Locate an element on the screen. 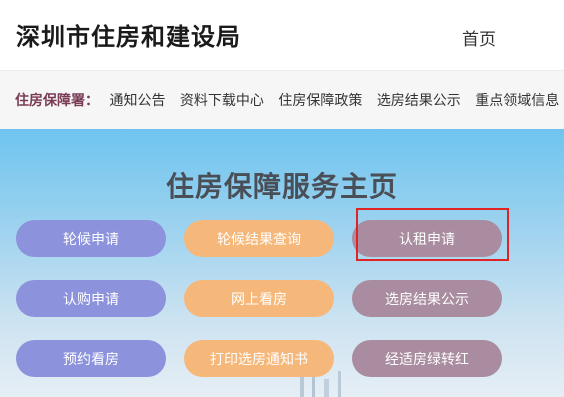 The image size is (564, 397). nav-section-label: 住房保障署： is located at coordinates (57, 101).